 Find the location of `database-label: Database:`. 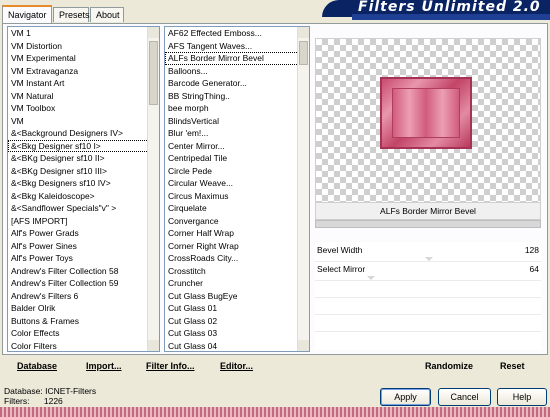

database-label: Database: is located at coordinates (23, 391).